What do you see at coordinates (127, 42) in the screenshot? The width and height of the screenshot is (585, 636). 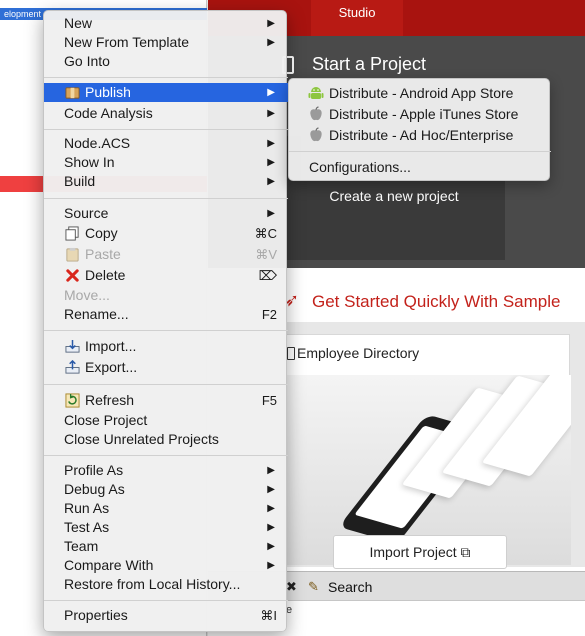 I see `menu-item-label: New From Template` at bounding box center [127, 42].